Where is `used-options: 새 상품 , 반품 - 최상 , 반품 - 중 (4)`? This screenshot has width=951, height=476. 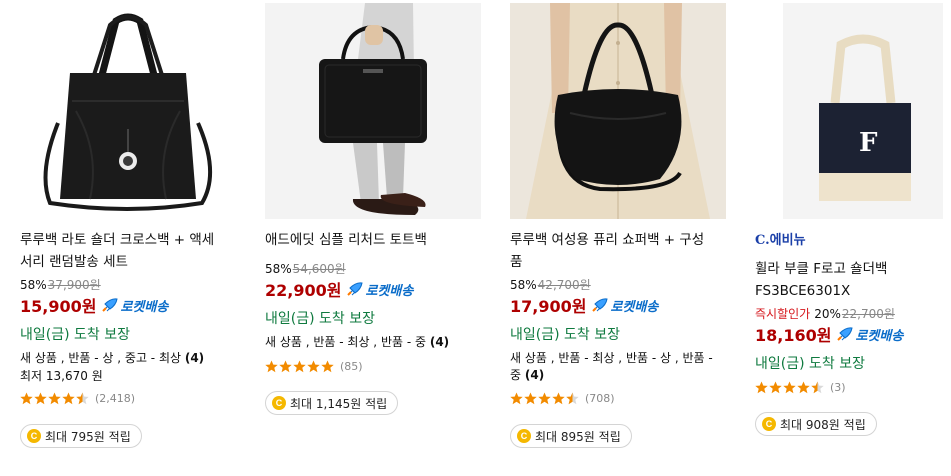 used-options: 새 상품 , 반품 - 최상 , 반품 - 중 (4) is located at coordinates (367, 342).